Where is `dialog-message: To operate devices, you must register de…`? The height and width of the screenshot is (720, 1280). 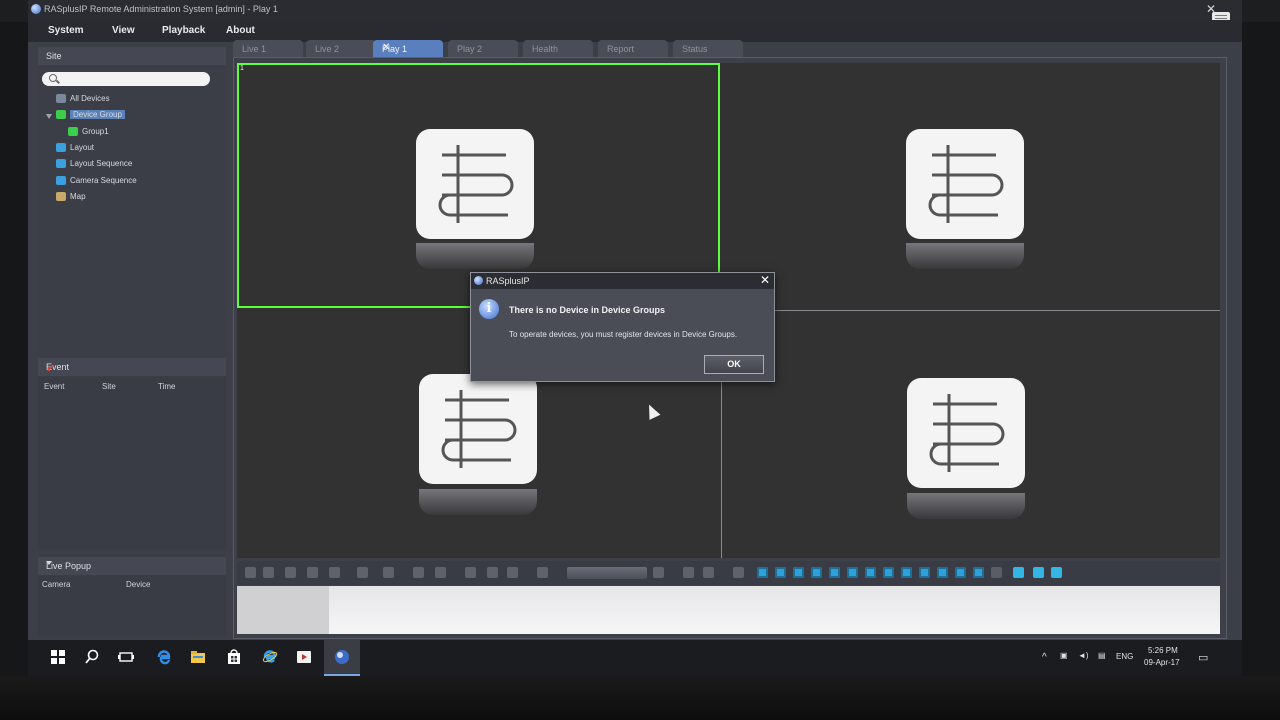 dialog-message: To operate devices, you must register de… is located at coordinates (623, 334).